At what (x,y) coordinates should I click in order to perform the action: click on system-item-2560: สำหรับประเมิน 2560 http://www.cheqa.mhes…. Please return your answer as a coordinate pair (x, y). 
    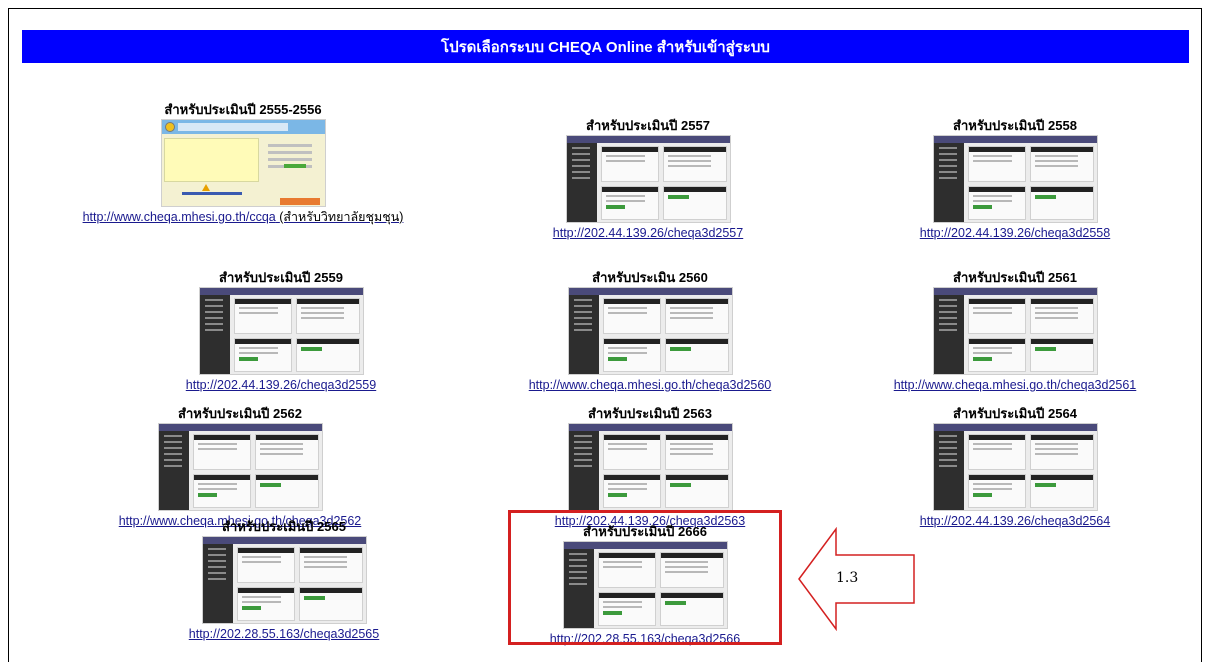
    Looking at the image, I should click on (650, 331).